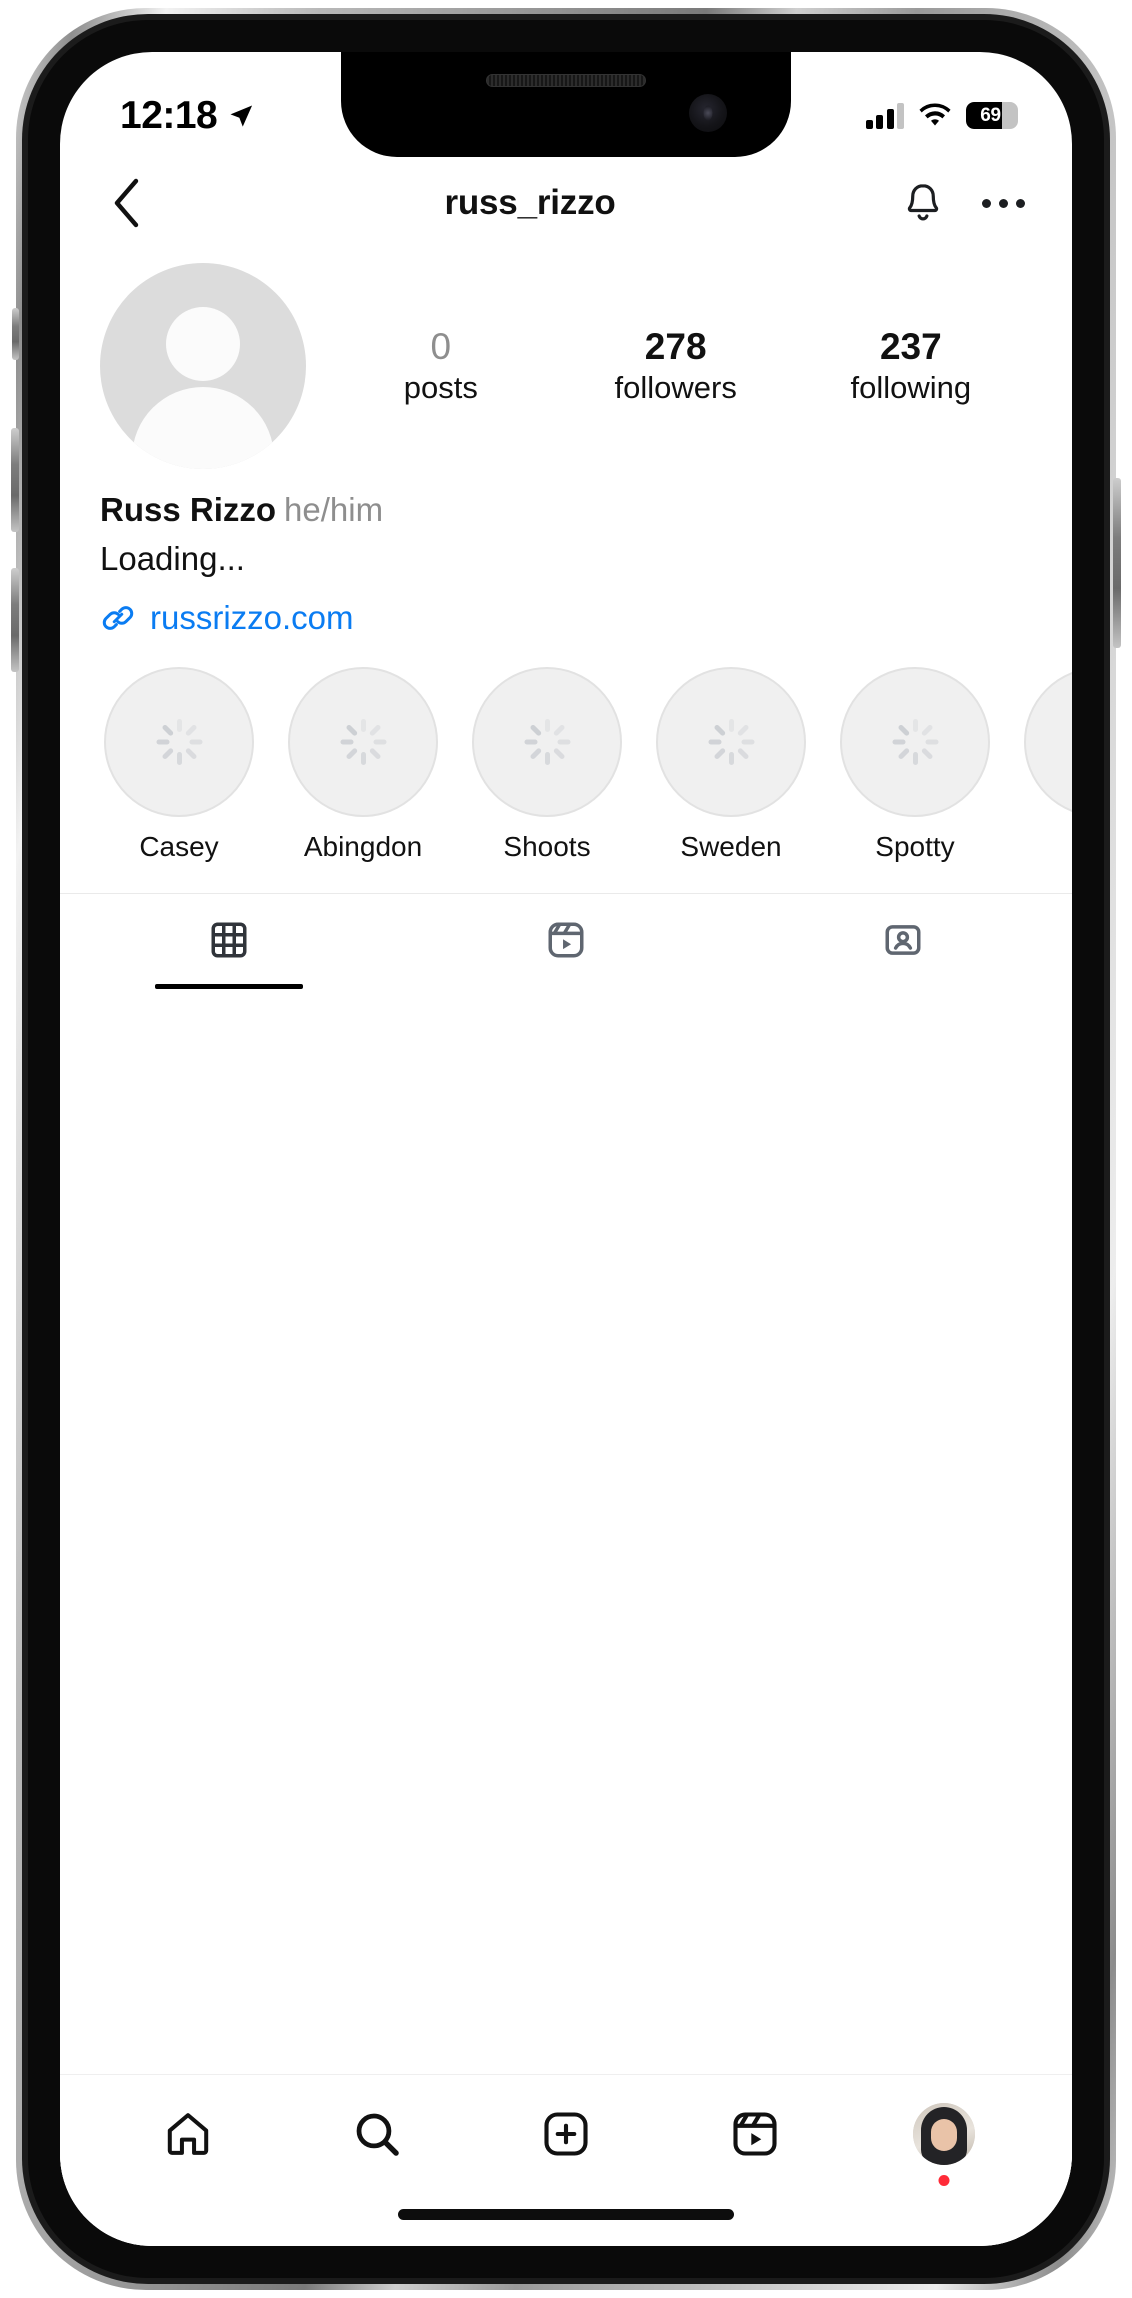 This screenshot has width=1132, height=2298. What do you see at coordinates (915, 846) in the screenshot?
I see `highlight-label: Spotty` at bounding box center [915, 846].